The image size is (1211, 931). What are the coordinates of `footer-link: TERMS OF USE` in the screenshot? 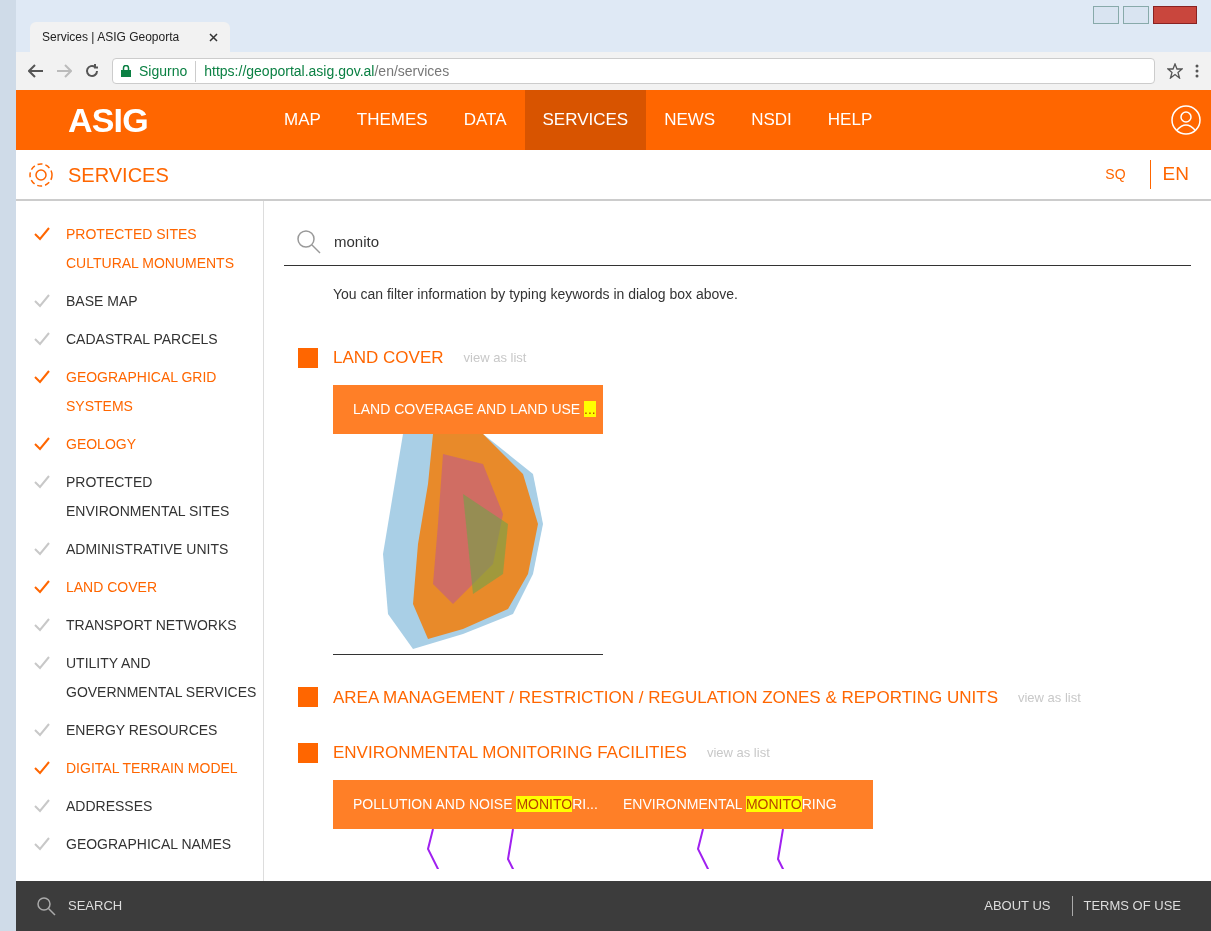 It's located at (1131, 906).